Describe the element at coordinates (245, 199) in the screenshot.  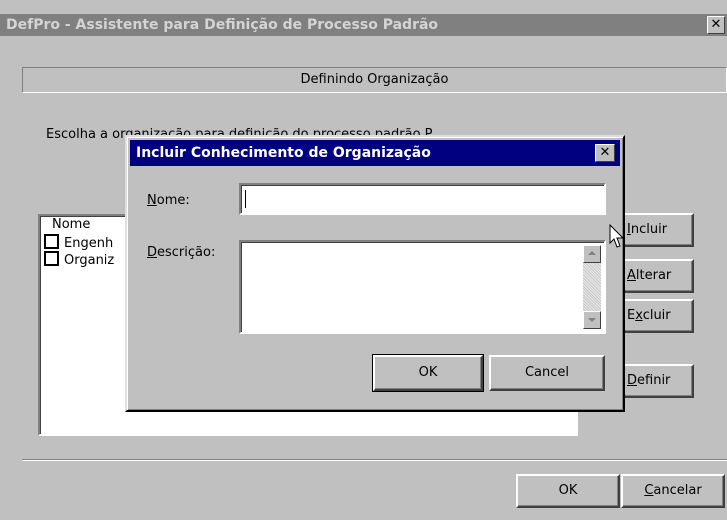
I see `text-caret` at that location.